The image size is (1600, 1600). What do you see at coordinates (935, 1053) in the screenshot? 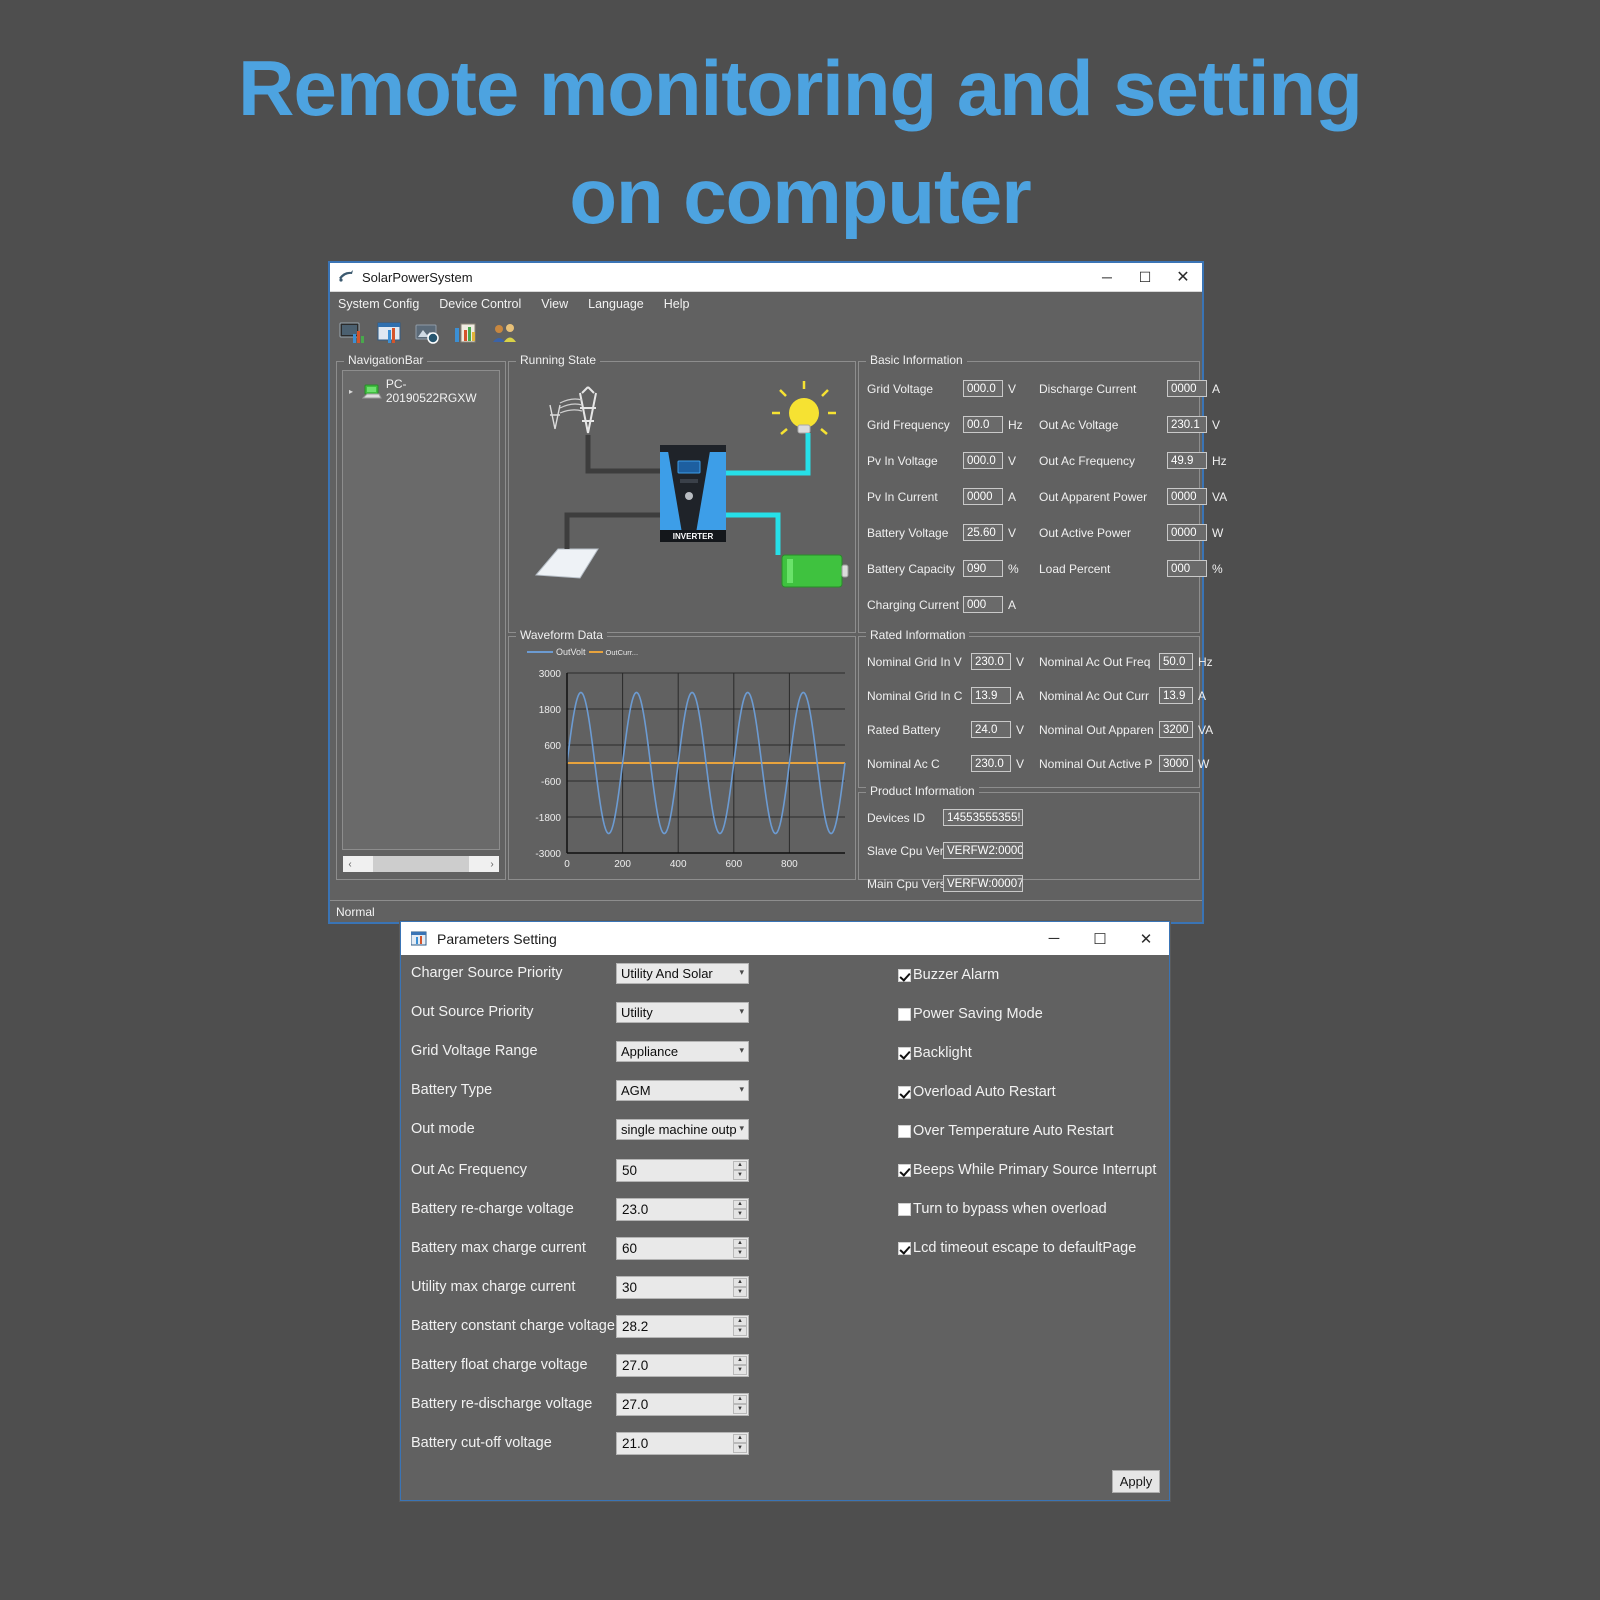
I see `parameter-checkbox-row: Backlight` at bounding box center [935, 1053].